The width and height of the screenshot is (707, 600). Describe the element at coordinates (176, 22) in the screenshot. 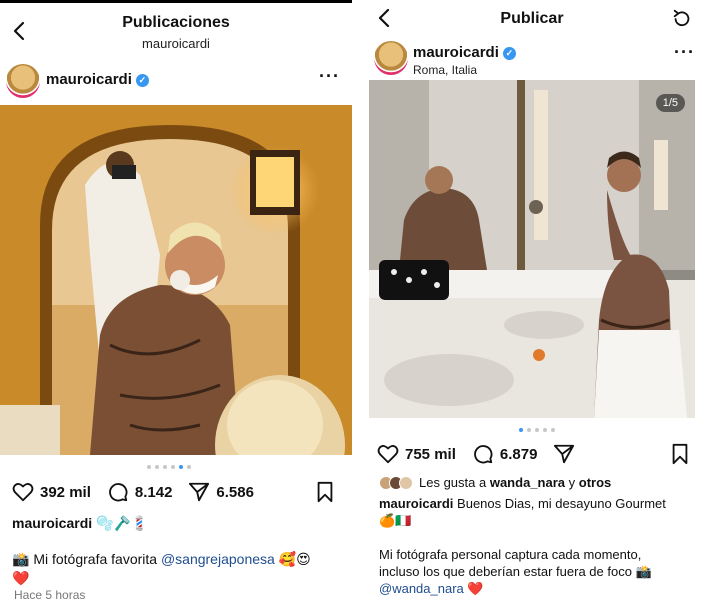

I see `page-title: Publicaciones` at that location.